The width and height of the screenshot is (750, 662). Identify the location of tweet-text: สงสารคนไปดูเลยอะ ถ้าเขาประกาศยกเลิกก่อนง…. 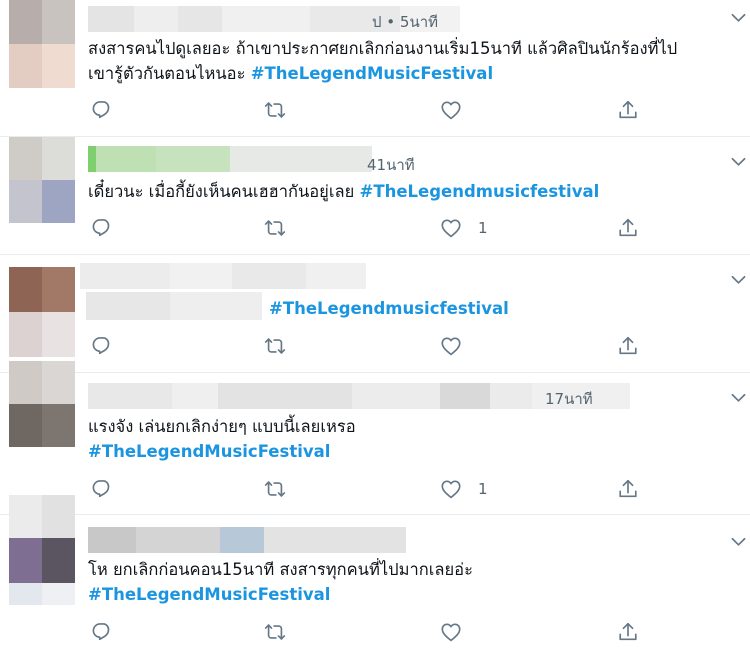
(382, 61).